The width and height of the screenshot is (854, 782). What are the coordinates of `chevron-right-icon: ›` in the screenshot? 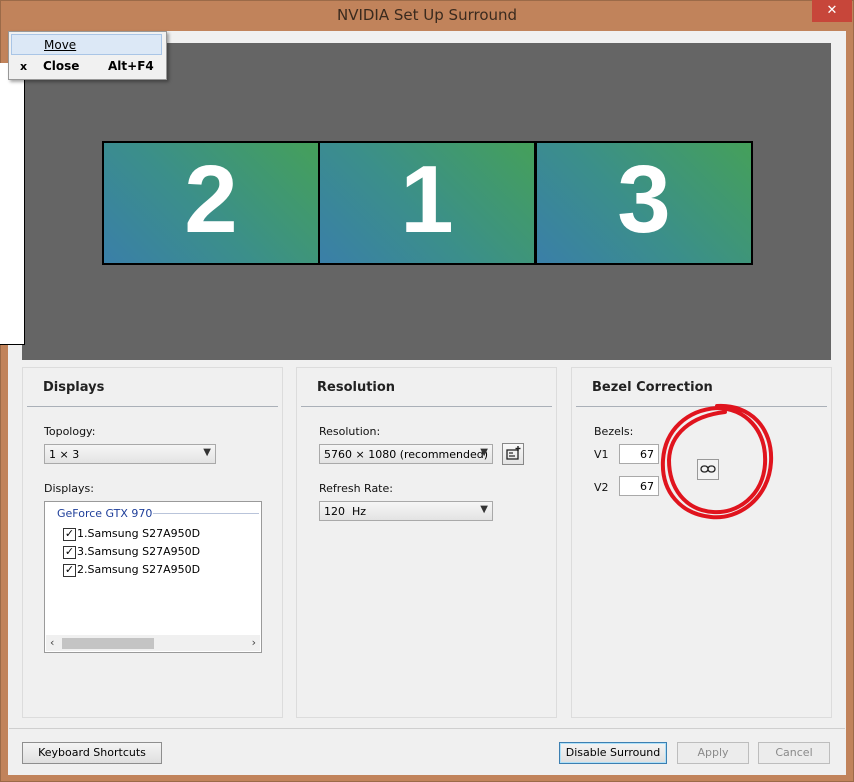 It's located at (254, 642).